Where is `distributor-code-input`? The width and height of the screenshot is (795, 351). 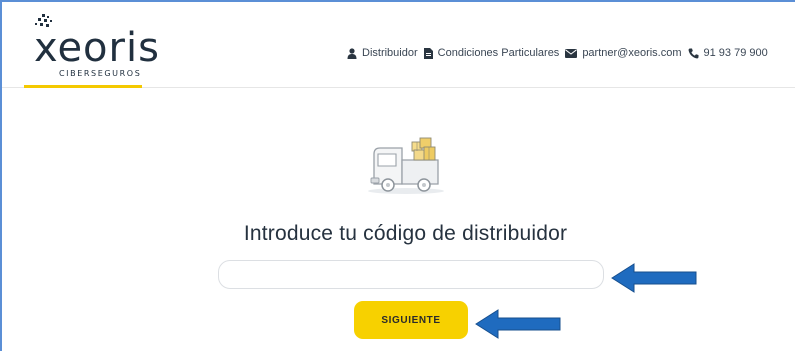
distributor-code-input is located at coordinates (411, 274).